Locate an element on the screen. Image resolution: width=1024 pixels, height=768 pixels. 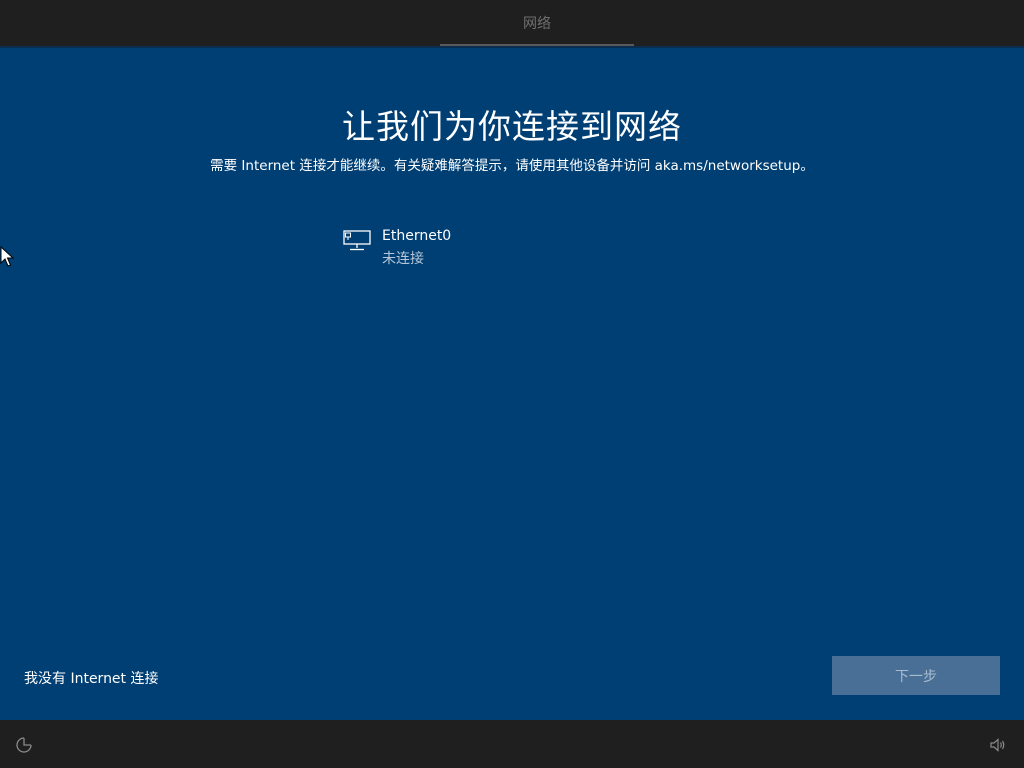
no-internet-link: 我没有 Internet 连接 is located at coordinates (91, 678).